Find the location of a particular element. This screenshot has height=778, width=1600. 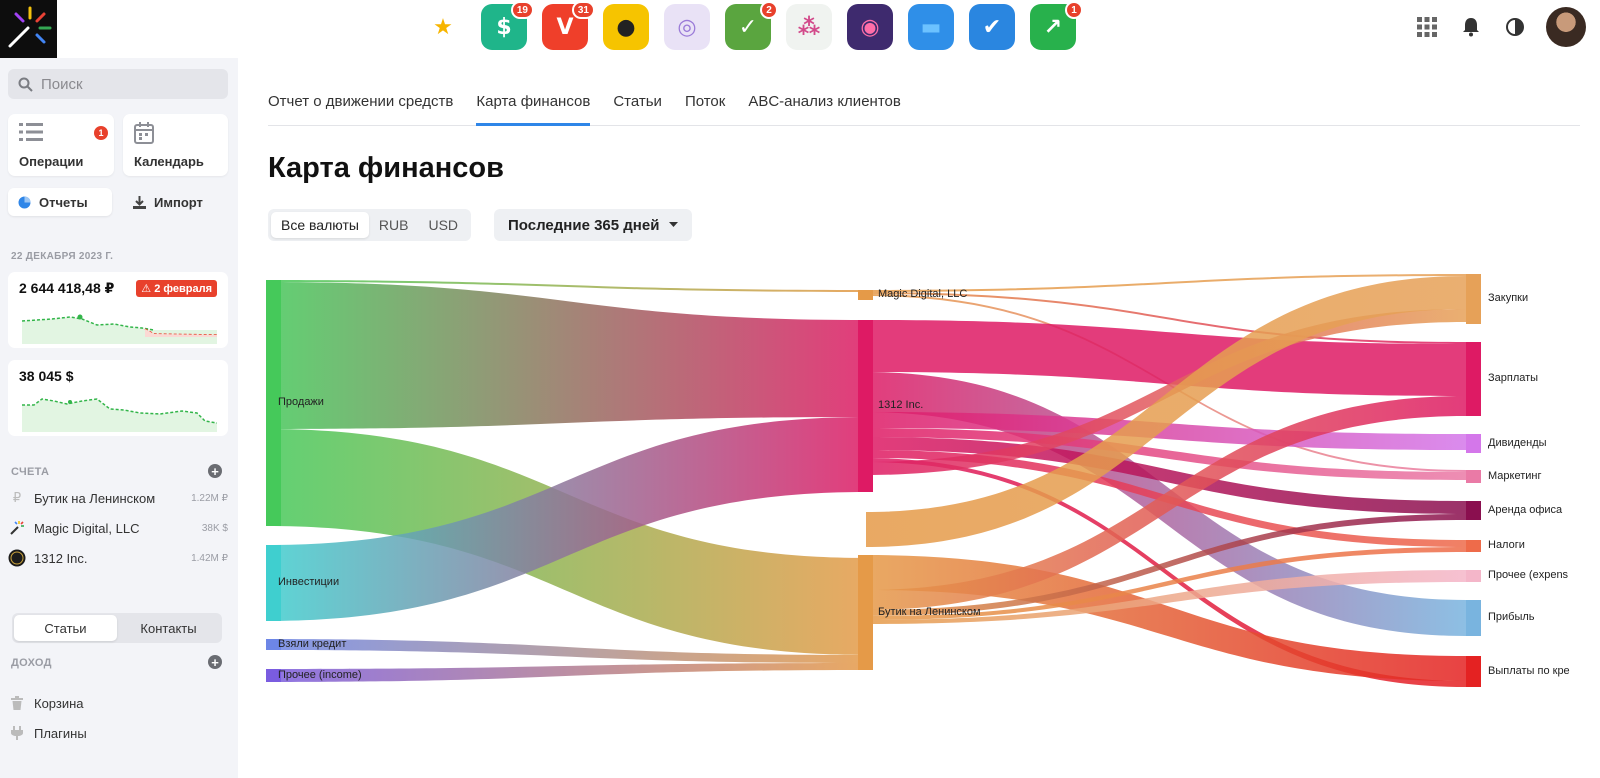

chart-app-icon: ↗ 1 is located at coordinates (1056, 25).